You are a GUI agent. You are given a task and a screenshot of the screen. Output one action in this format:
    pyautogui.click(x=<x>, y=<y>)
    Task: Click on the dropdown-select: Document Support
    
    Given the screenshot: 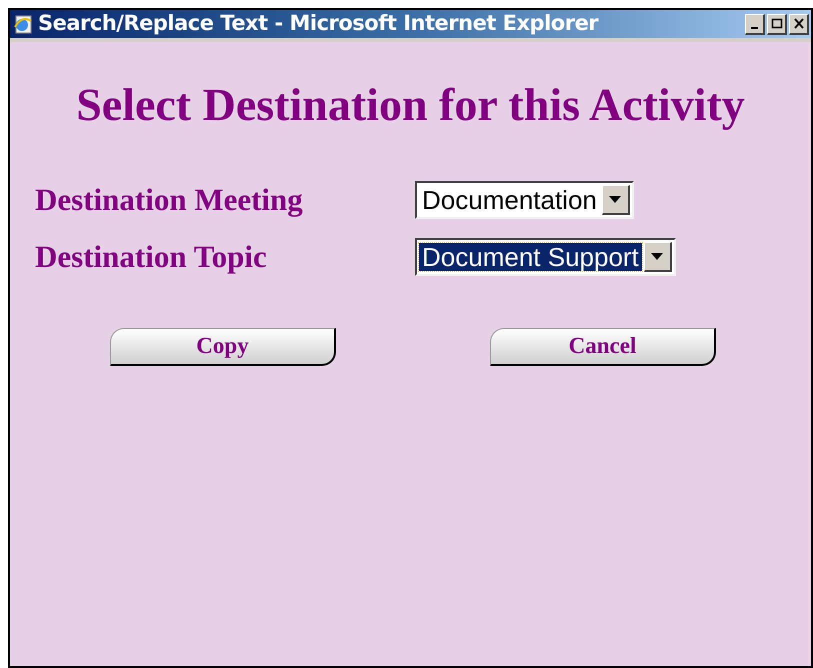 What is the action you would take?
    pyautogui.click(x=545, y=257)
    